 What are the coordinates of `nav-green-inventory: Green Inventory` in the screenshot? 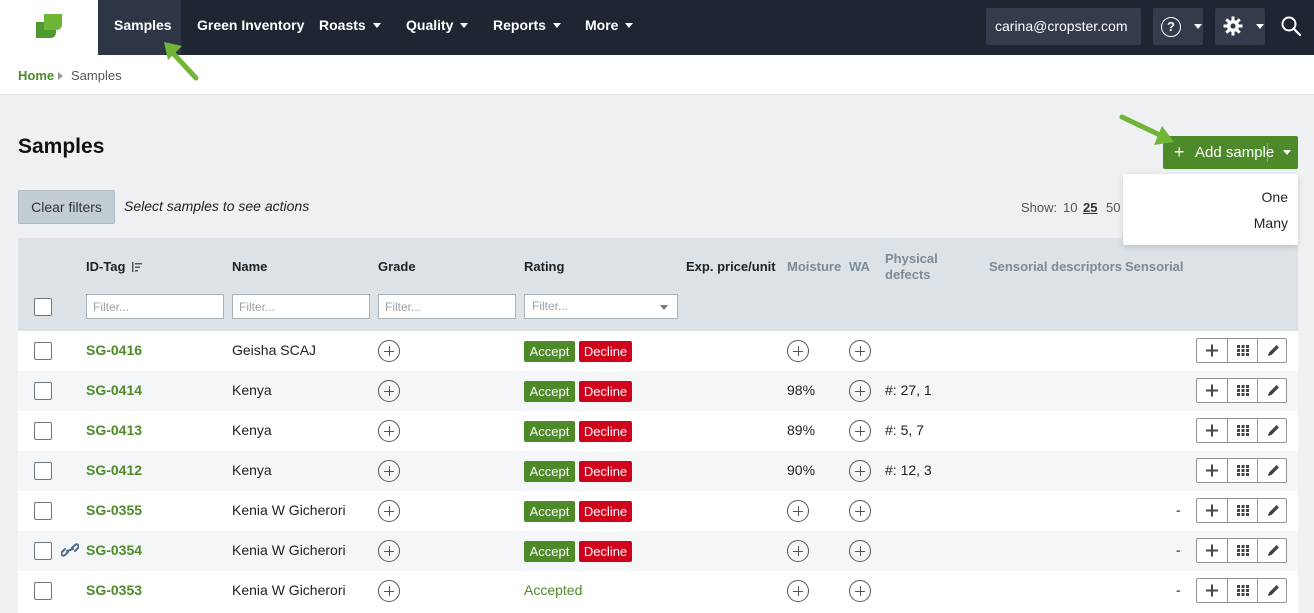 It's located at (250, 27).